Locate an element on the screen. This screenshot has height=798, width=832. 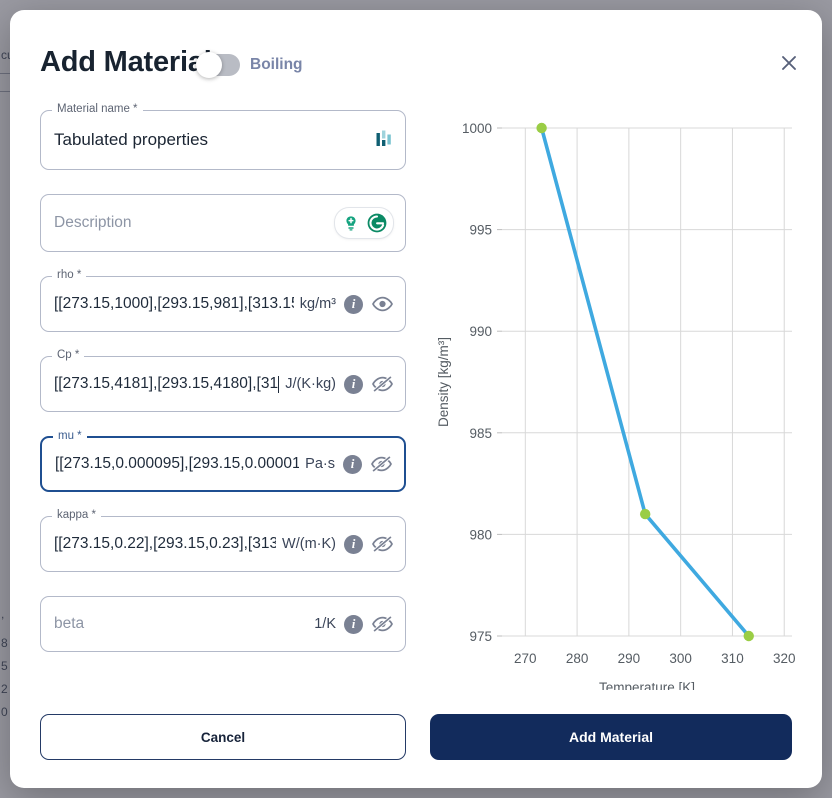
x-axis-label: Temperature [K] is located at coordinates (647, 685).